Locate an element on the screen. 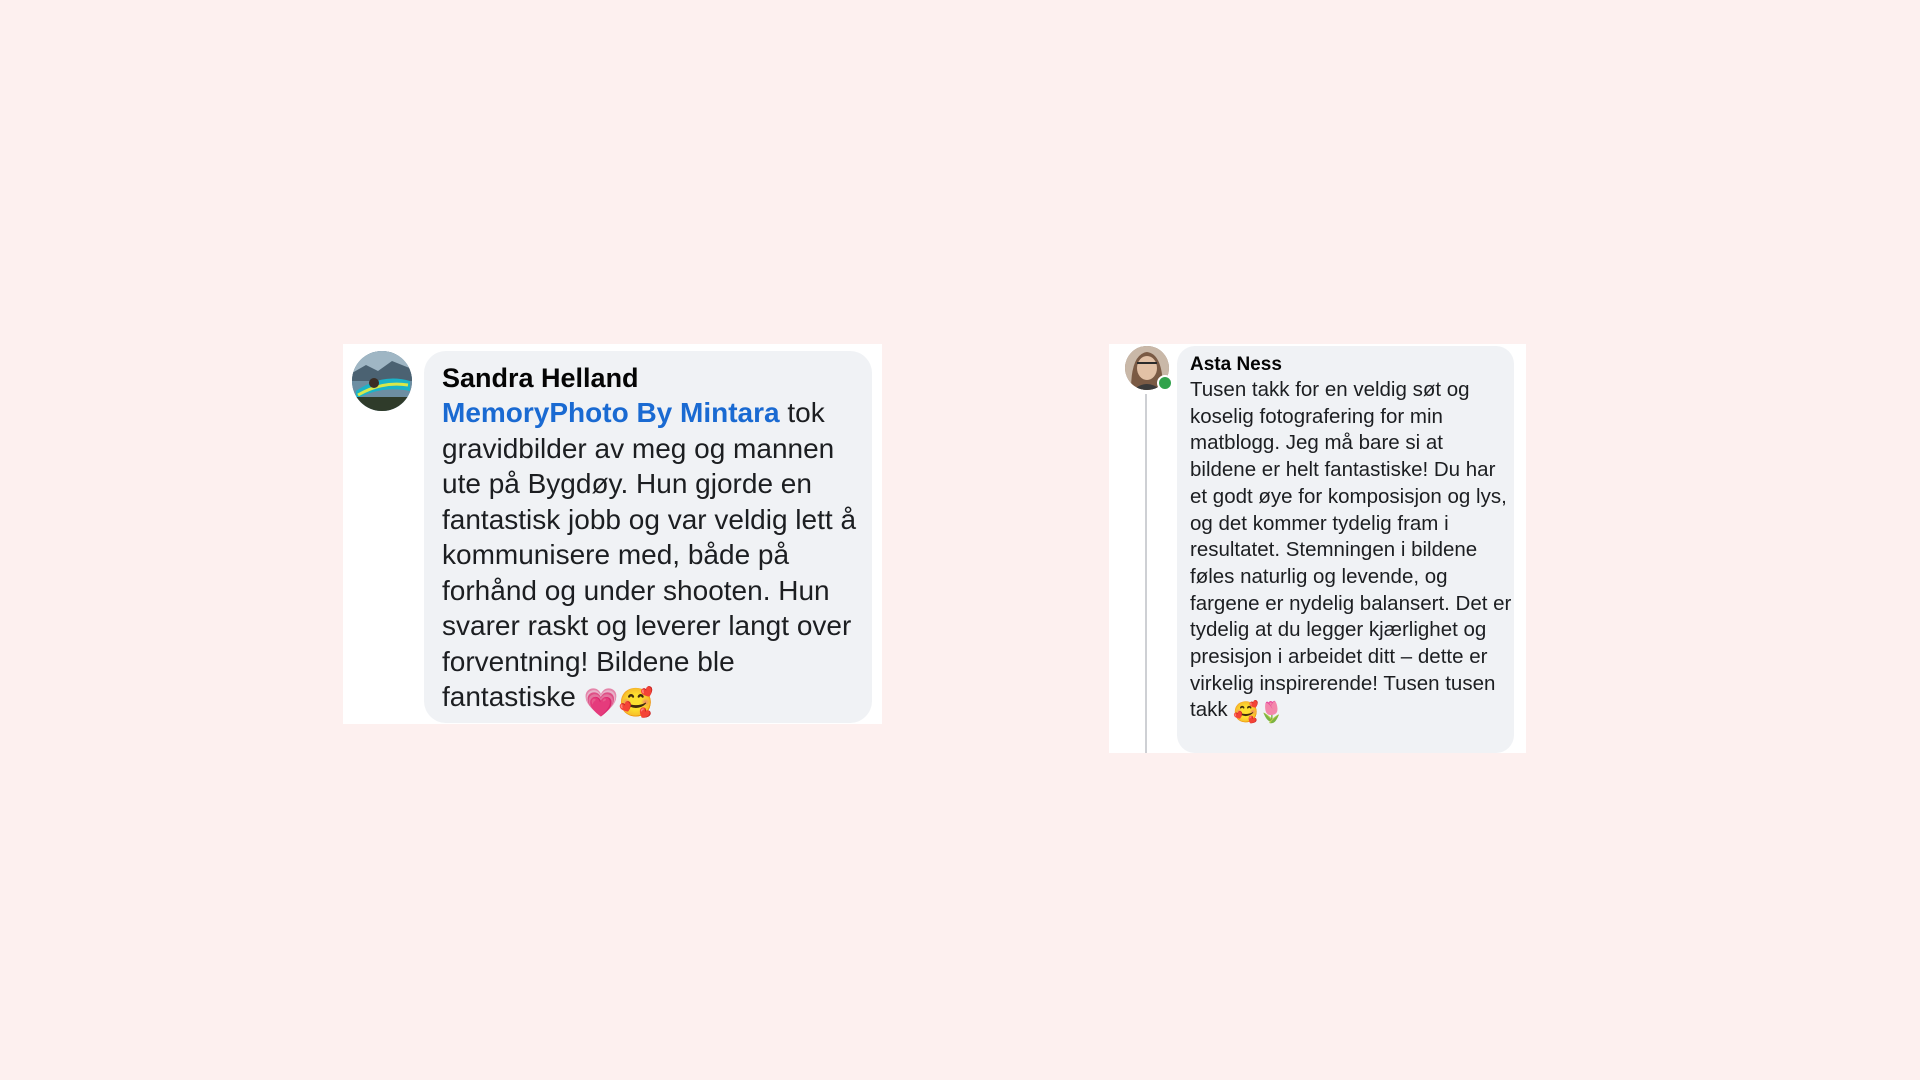  avatar-photo-icon is located at coordinates (382, 381).